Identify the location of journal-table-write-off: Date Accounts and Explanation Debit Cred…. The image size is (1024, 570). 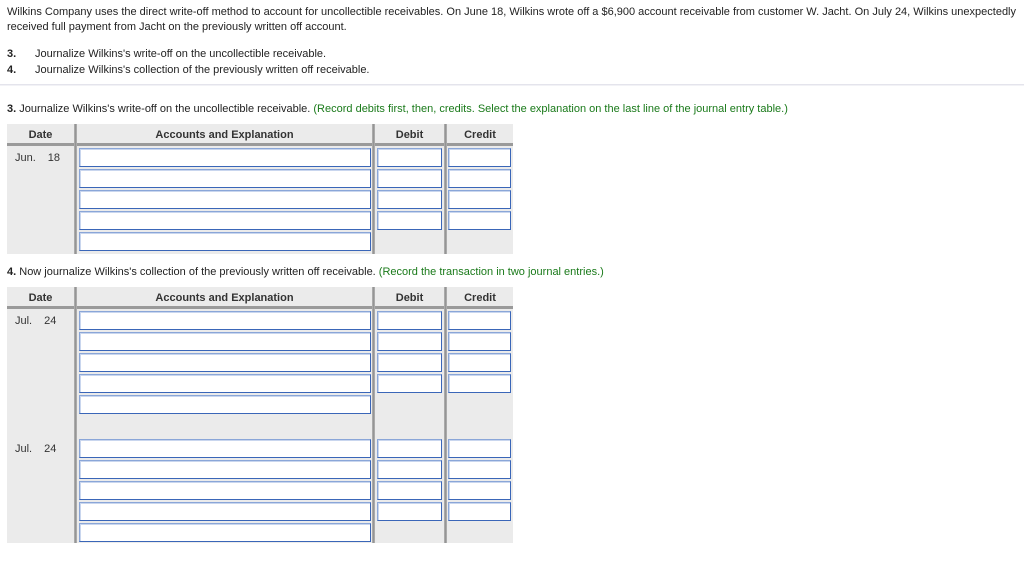
(260, 189).